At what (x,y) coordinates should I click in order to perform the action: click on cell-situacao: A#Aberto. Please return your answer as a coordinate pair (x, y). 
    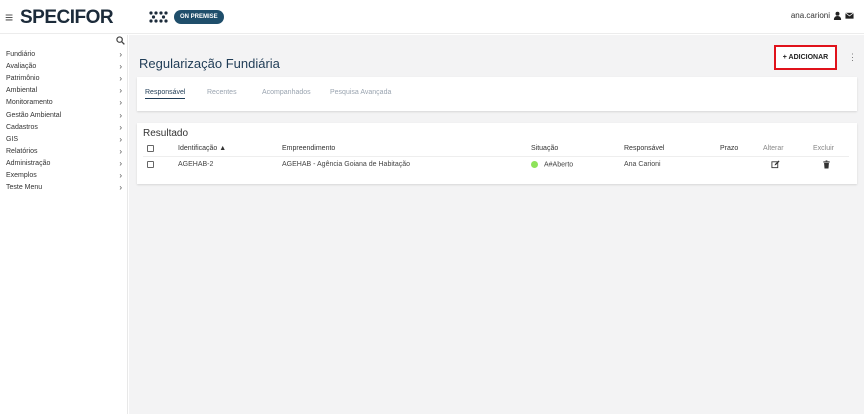
    Looking at the image, I should click on (552, 164).